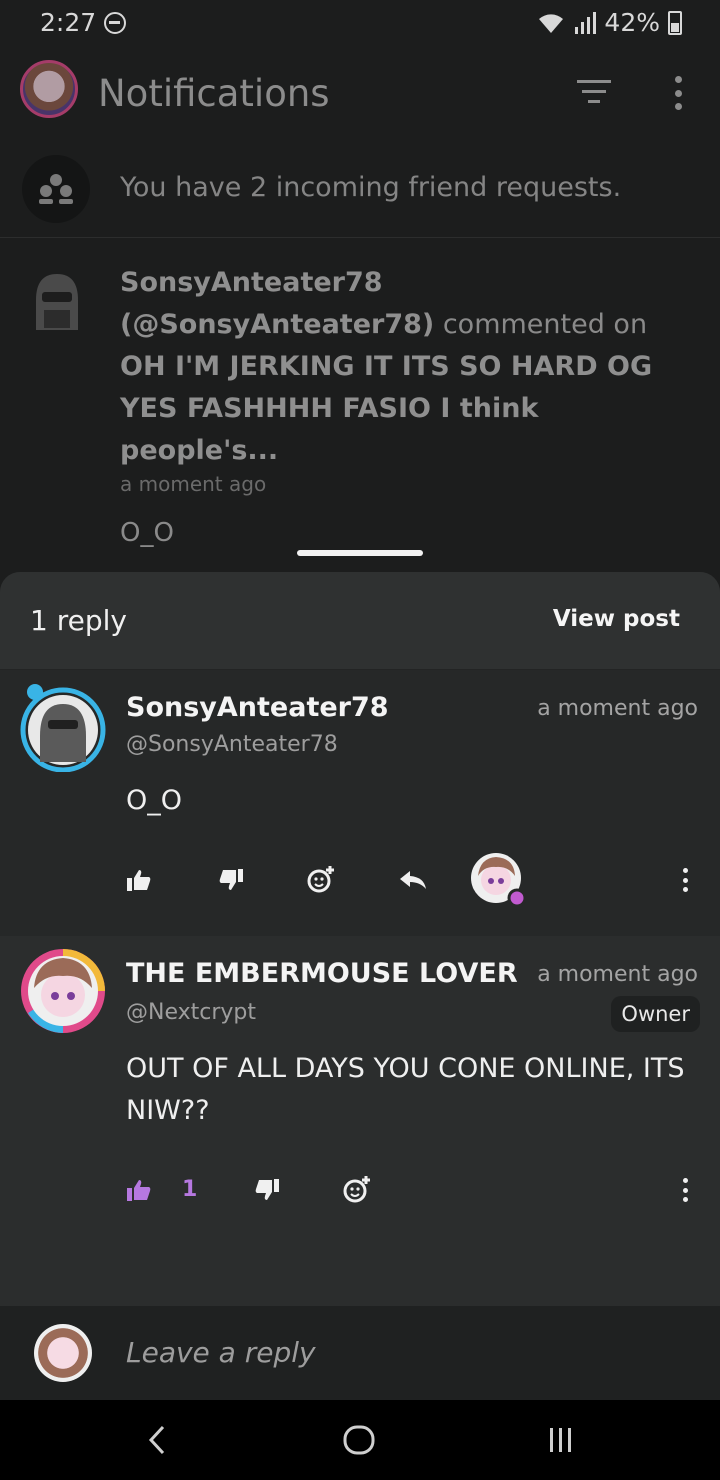 The image size is (720, 1480). Describe the element at coordinates (360, 95) in the screenshot. I see `app-bar: Notifications` at that location.